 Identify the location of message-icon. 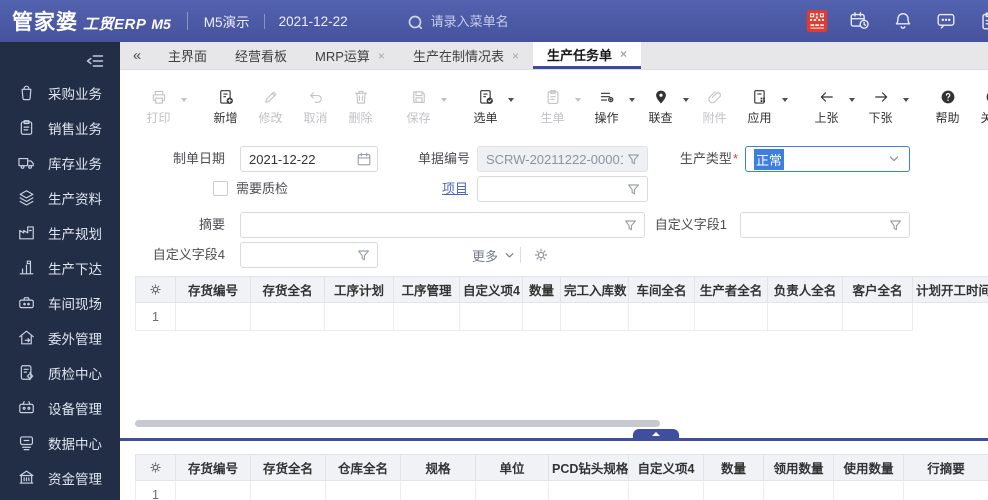
(946, 21).